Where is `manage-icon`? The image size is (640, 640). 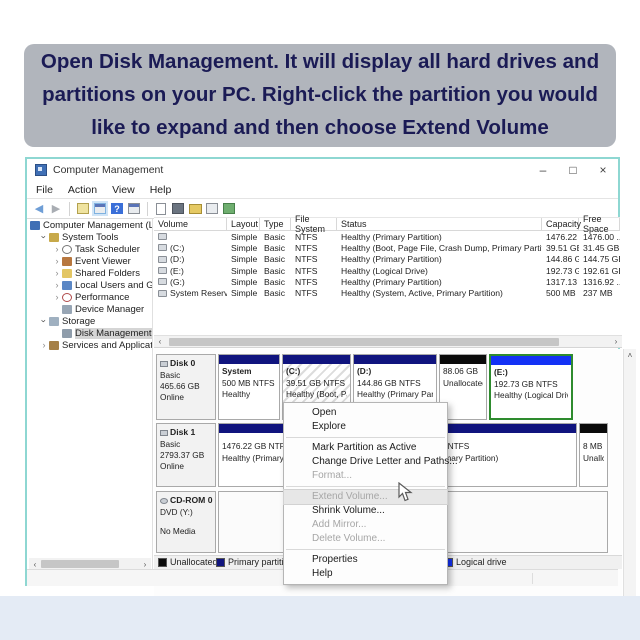 manage-icon is located at coordinates (229, 208).